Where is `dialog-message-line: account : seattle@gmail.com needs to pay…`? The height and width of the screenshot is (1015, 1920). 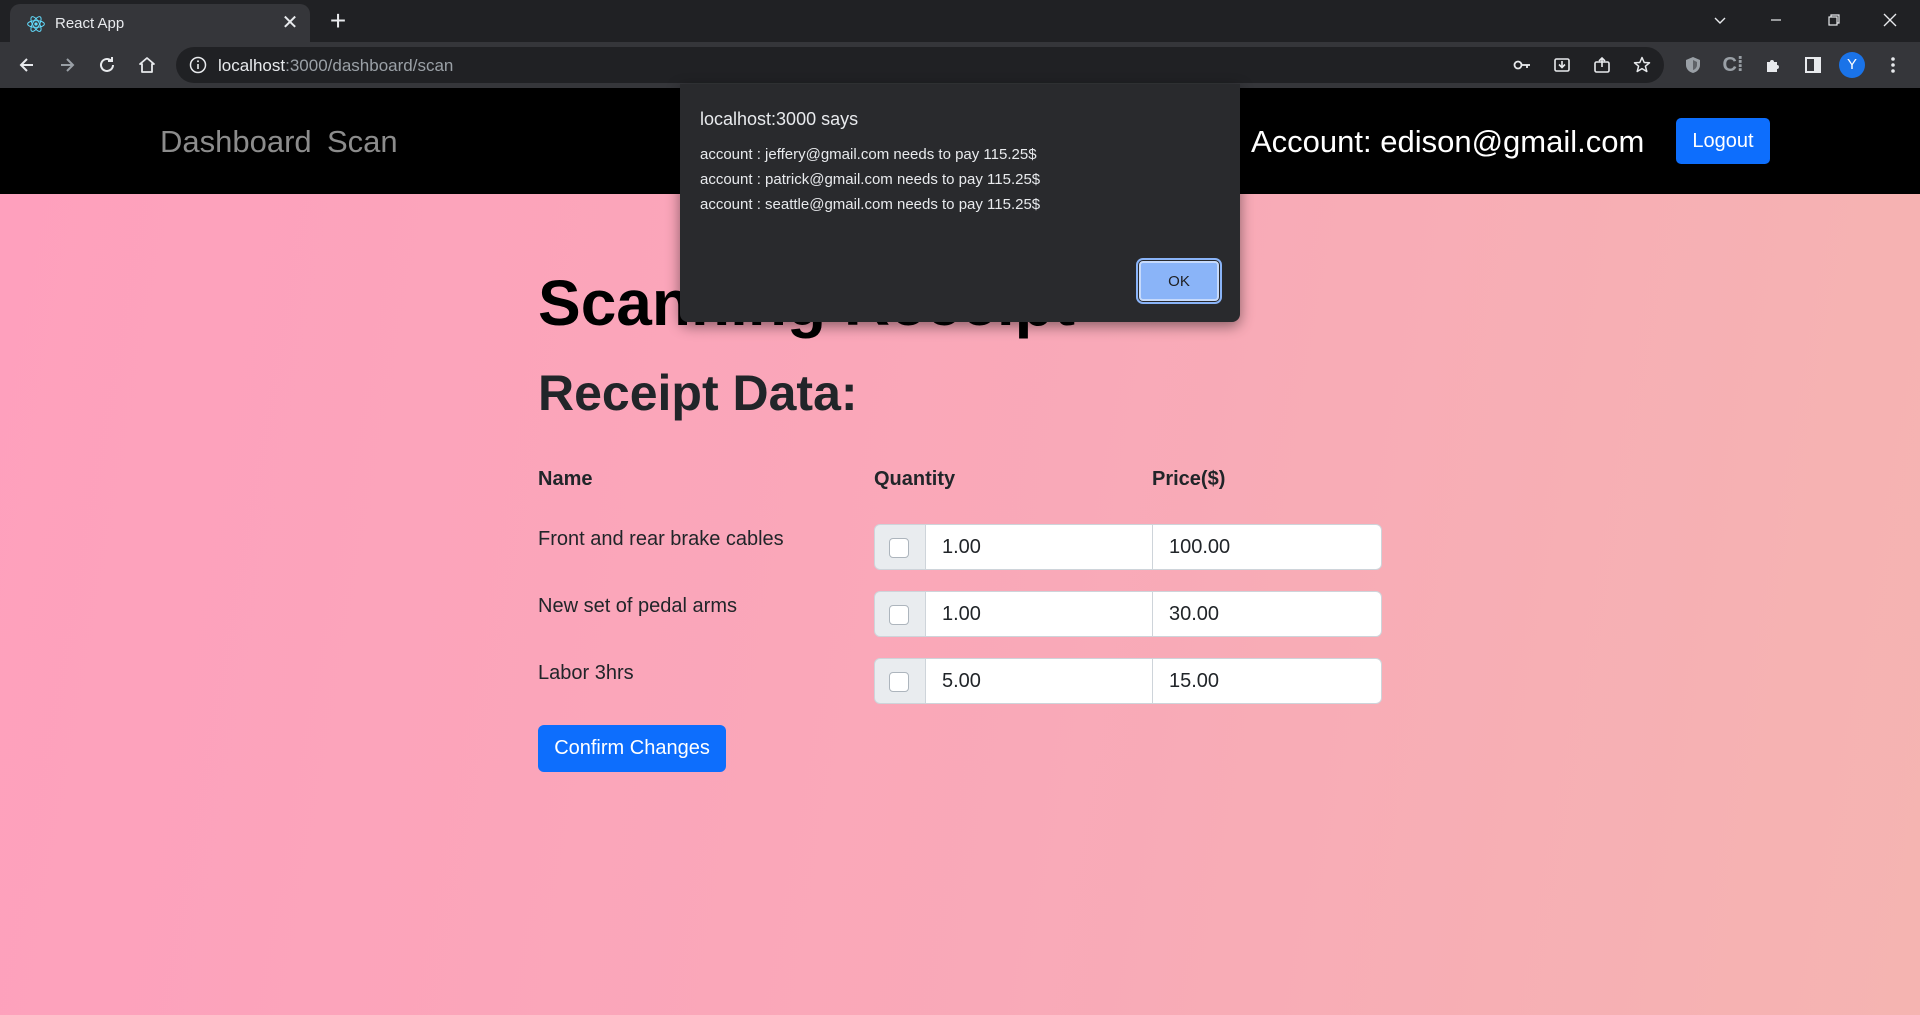
dialog-message-line: account : seattle@gmail.com needs to pay… is located at coordinates (870, 204).